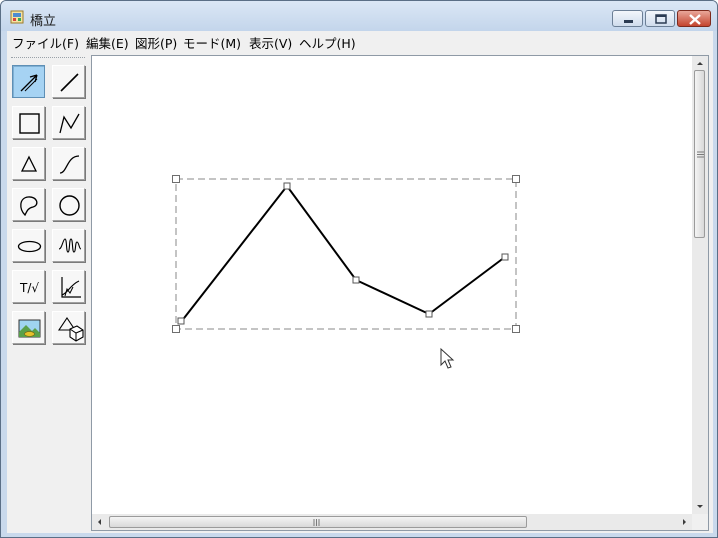 The image size is (718, 538). What do you see at coordinates (48, 292) in the screenshot?
I see `toolbox-panel: T/√` at bounding box center [48, 292].